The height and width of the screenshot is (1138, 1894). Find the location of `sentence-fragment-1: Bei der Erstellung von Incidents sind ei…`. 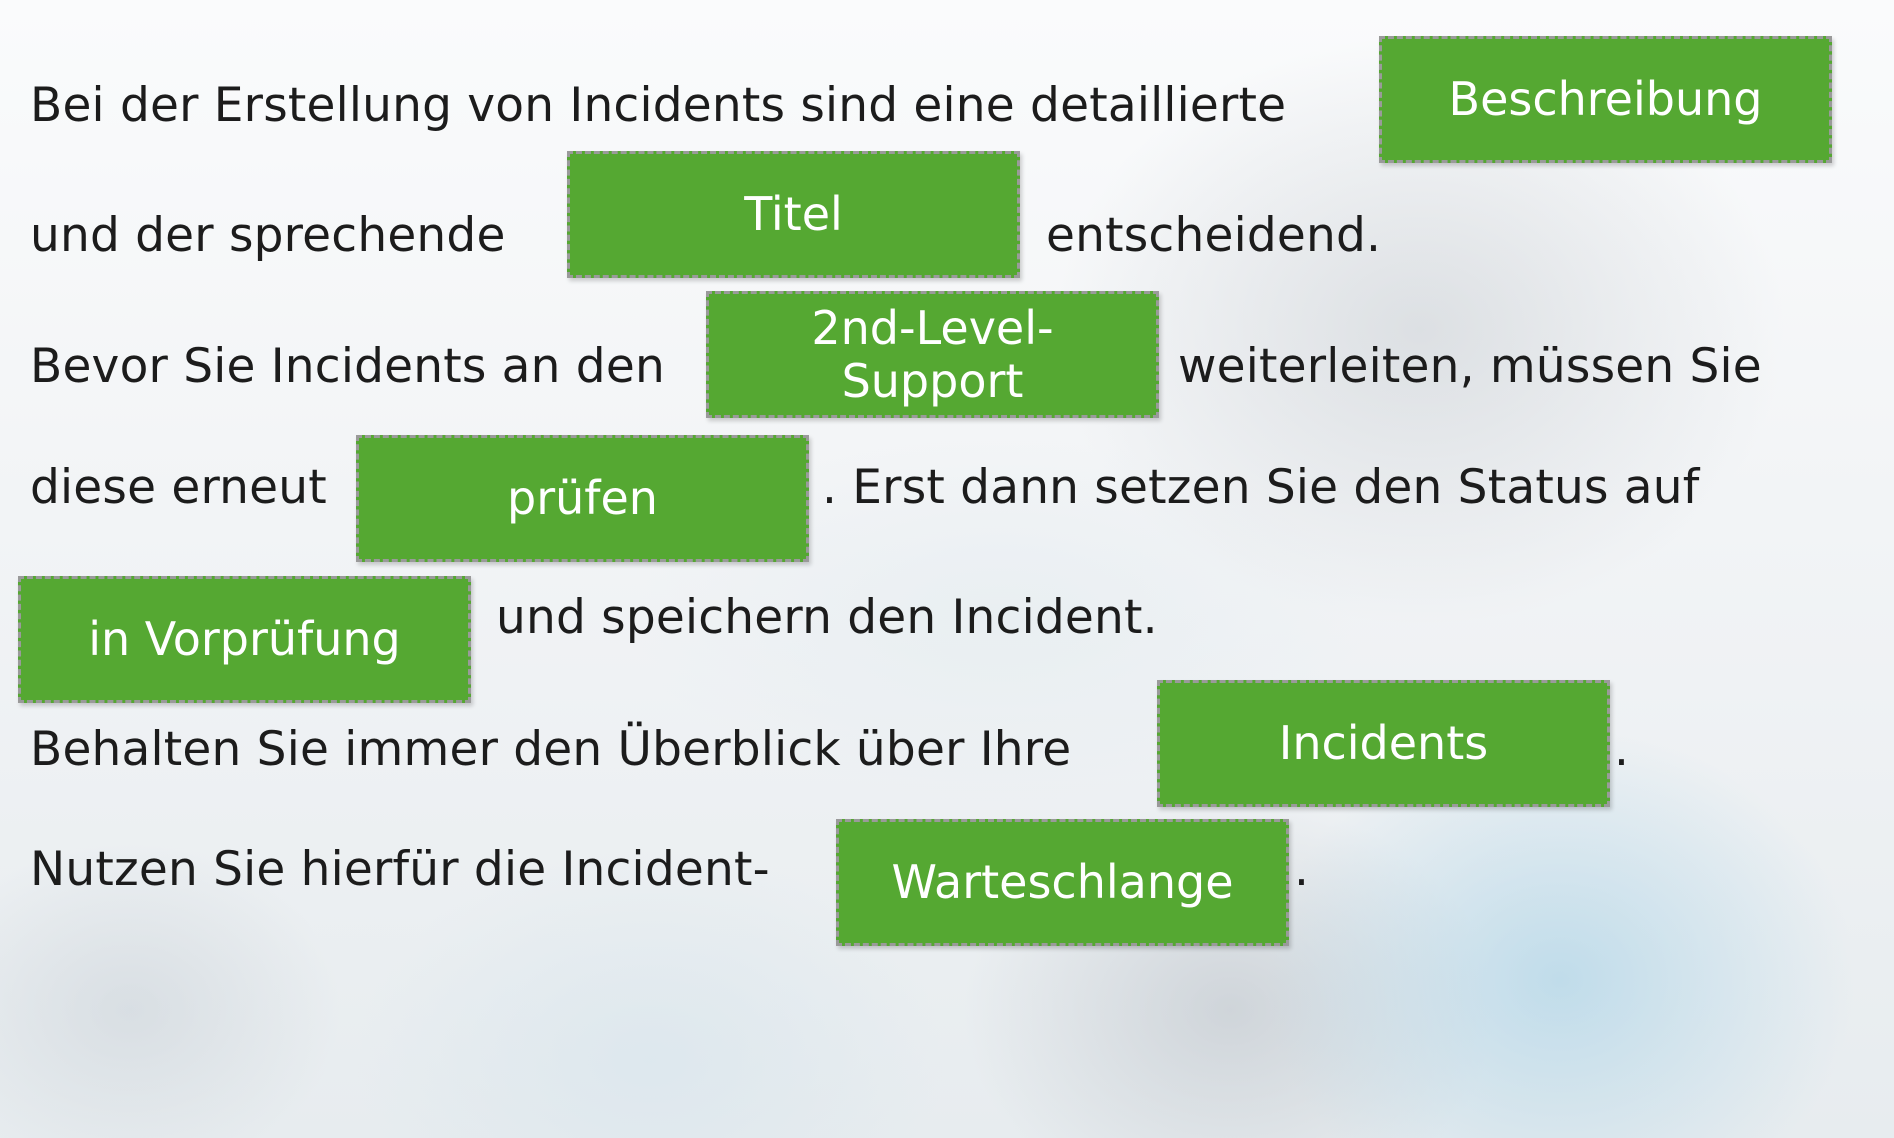

sentence-fragment-1: Bei der Erstellung von Incidents sind ei… is located at coordinates (658, 105).